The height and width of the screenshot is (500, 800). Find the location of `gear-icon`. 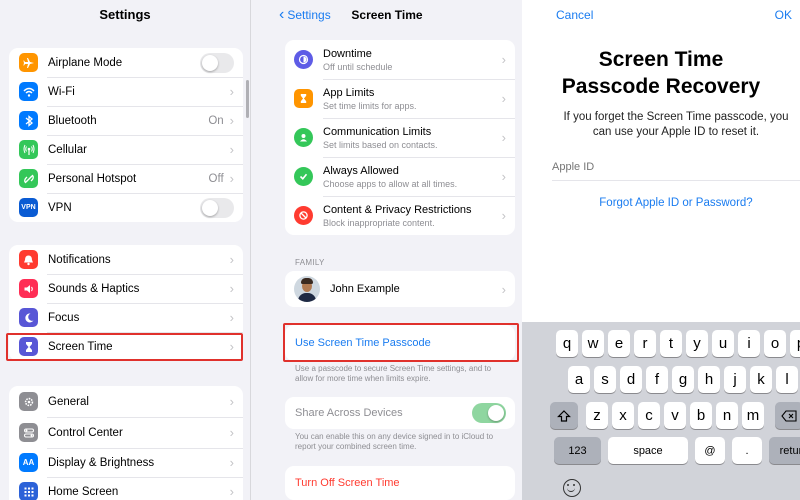

gear-icon is located at coordinates (28, 401).